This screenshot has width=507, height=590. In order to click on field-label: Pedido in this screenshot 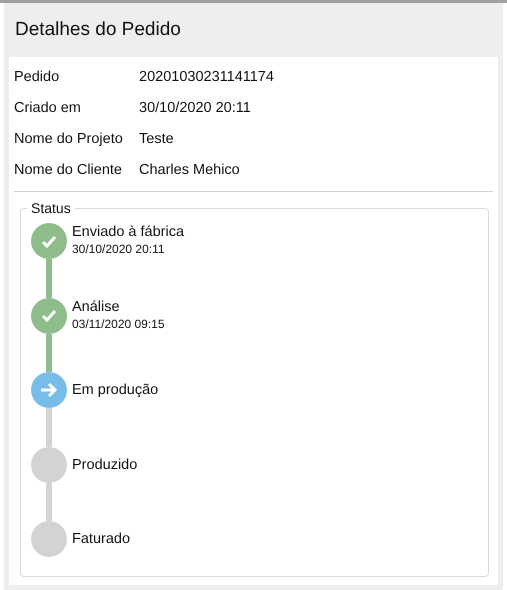, I will do `click(37, 76)`.